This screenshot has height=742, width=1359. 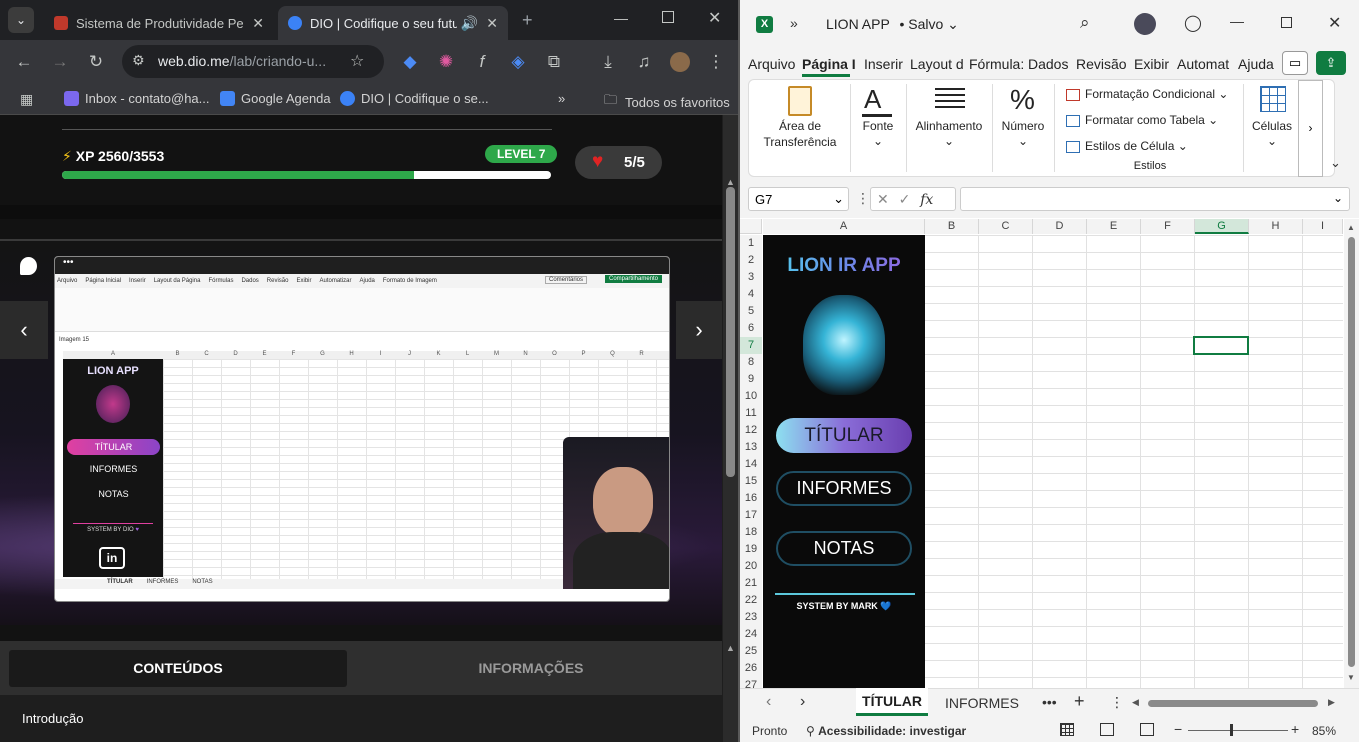 What do you see at coordinates (1295, 729) in the screenshot?
I see `zoom-in-button: +` at bounding box center [1295, 729].